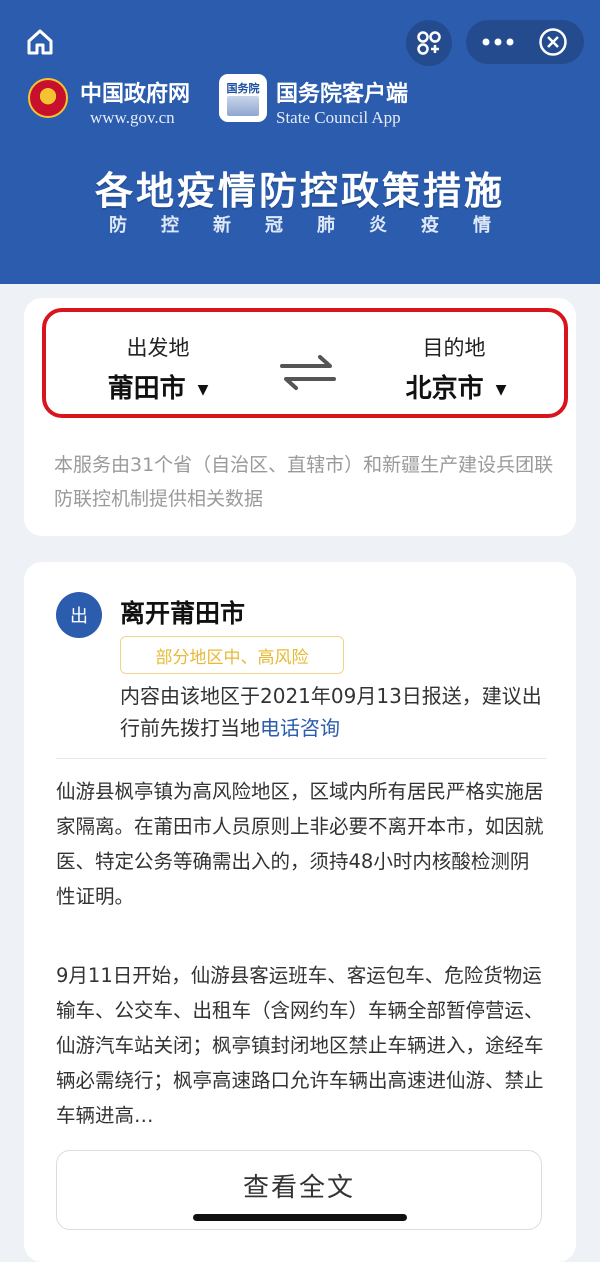  I want to click on state-council-app-icon: 国务院, so click(243, 98).